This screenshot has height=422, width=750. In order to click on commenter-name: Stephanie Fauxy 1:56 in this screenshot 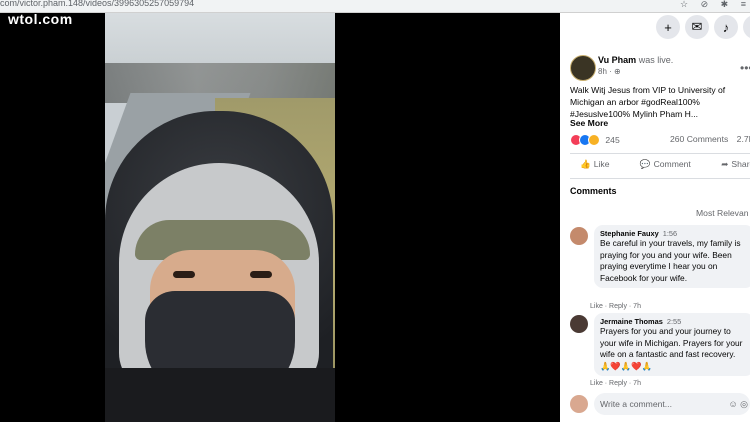, I will do `click(674, 233)`.